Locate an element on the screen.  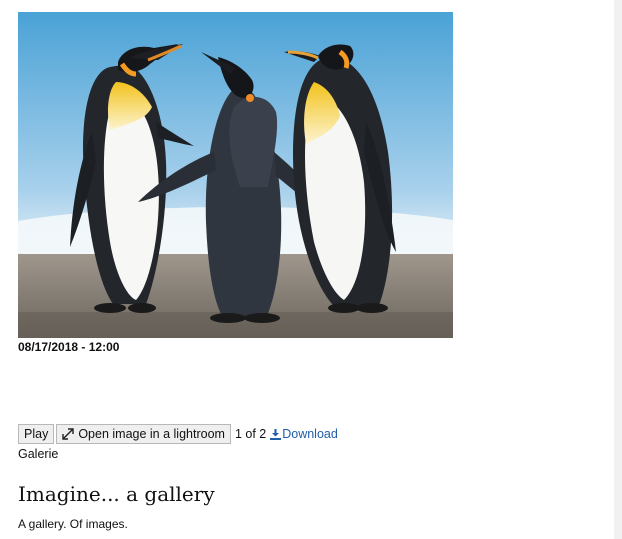
download-label: Download is located at coordinates (310, 434).